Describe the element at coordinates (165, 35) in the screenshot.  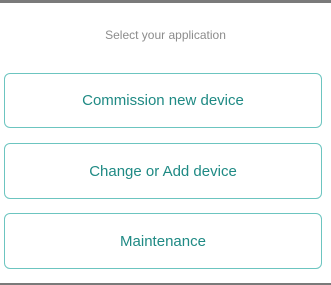
I see `page-prompt: Select your application` at that location.